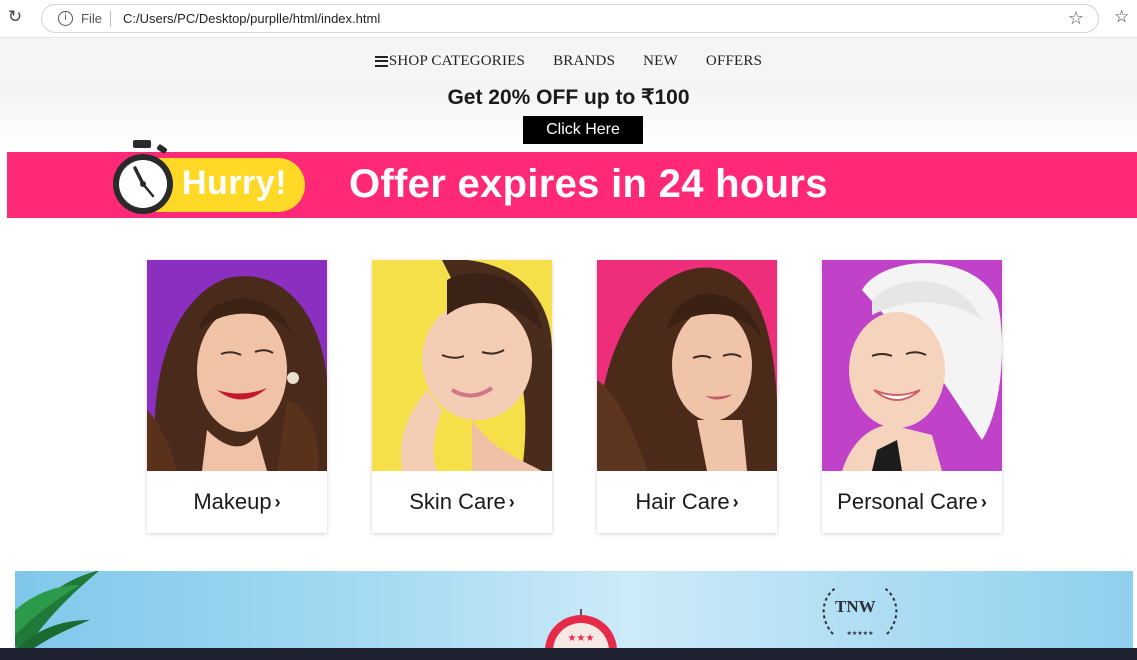  I want to click on category-name: Makeup, so click(232, 501).